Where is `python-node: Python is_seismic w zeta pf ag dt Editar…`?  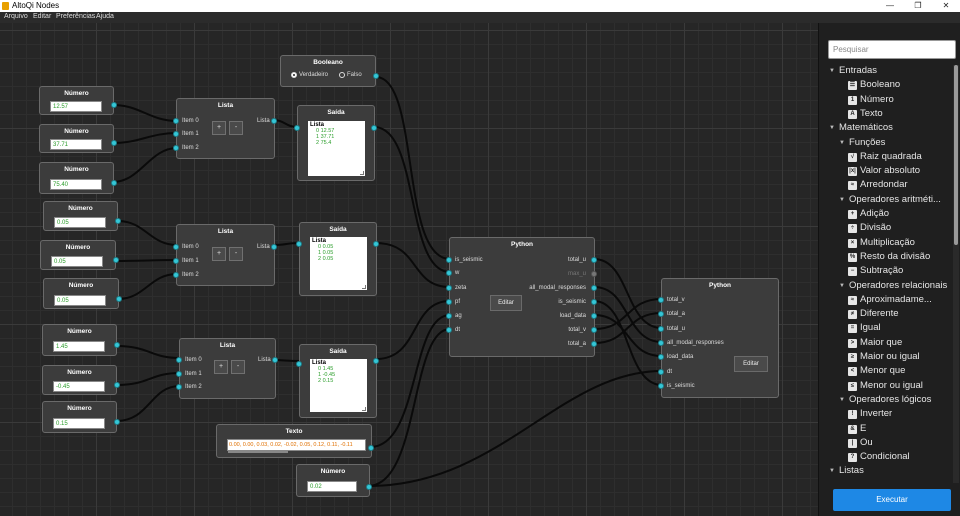
python-node: Python is_seismic w zeta pf ag dt Editar… is located at coordinates (521, 297).